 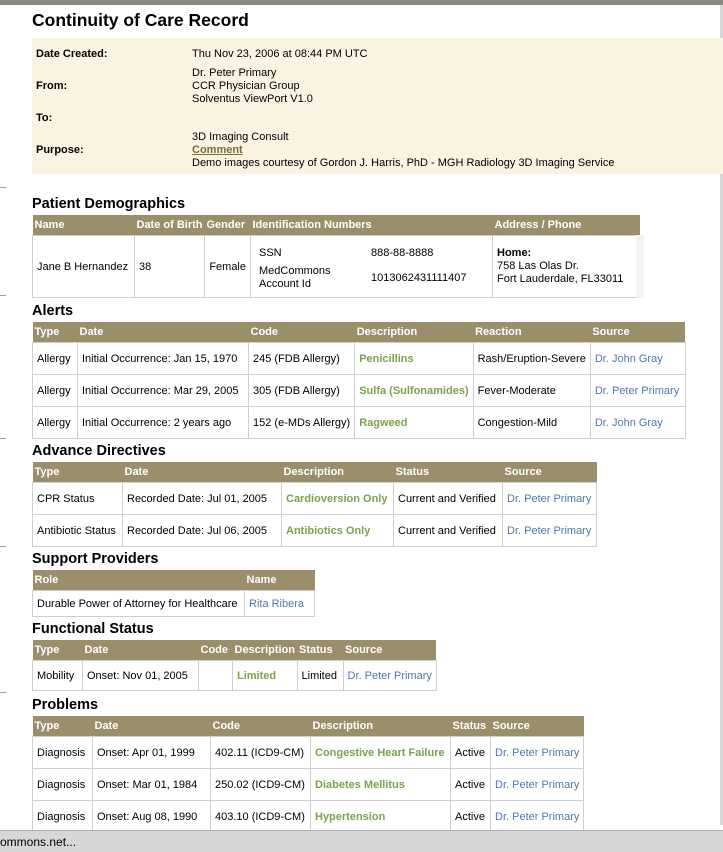 What do you see at coordinates (57, 675) in the screenshot?
I see `functional-type: Mobility` at bounding box center [57, 675].